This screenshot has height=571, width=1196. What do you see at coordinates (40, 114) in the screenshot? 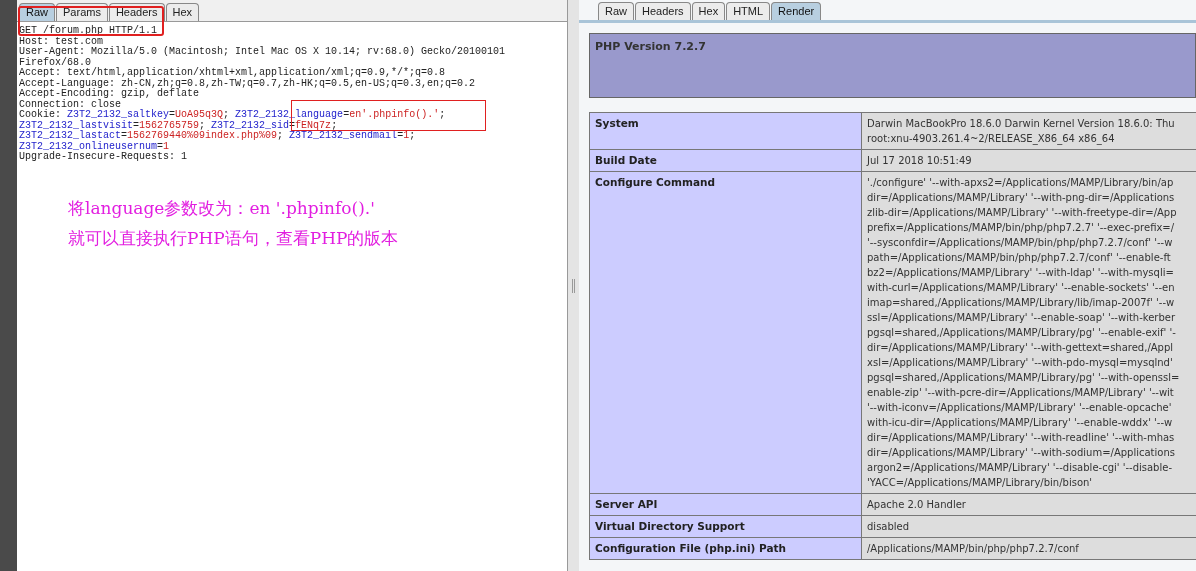
I see `request-text: Cookie:` at bounding box center [40, 114].